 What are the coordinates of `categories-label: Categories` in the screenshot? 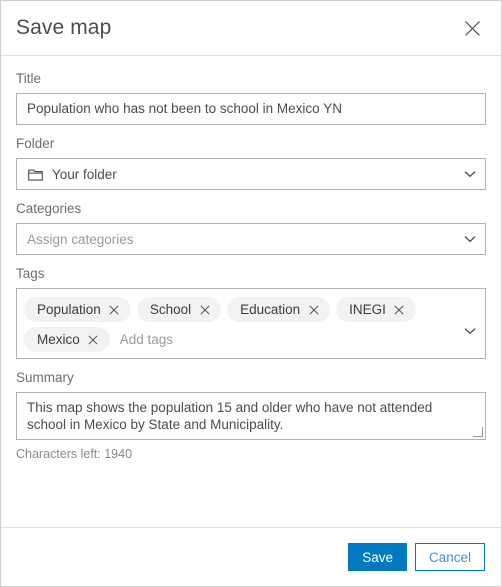 It's located at (49, 208).